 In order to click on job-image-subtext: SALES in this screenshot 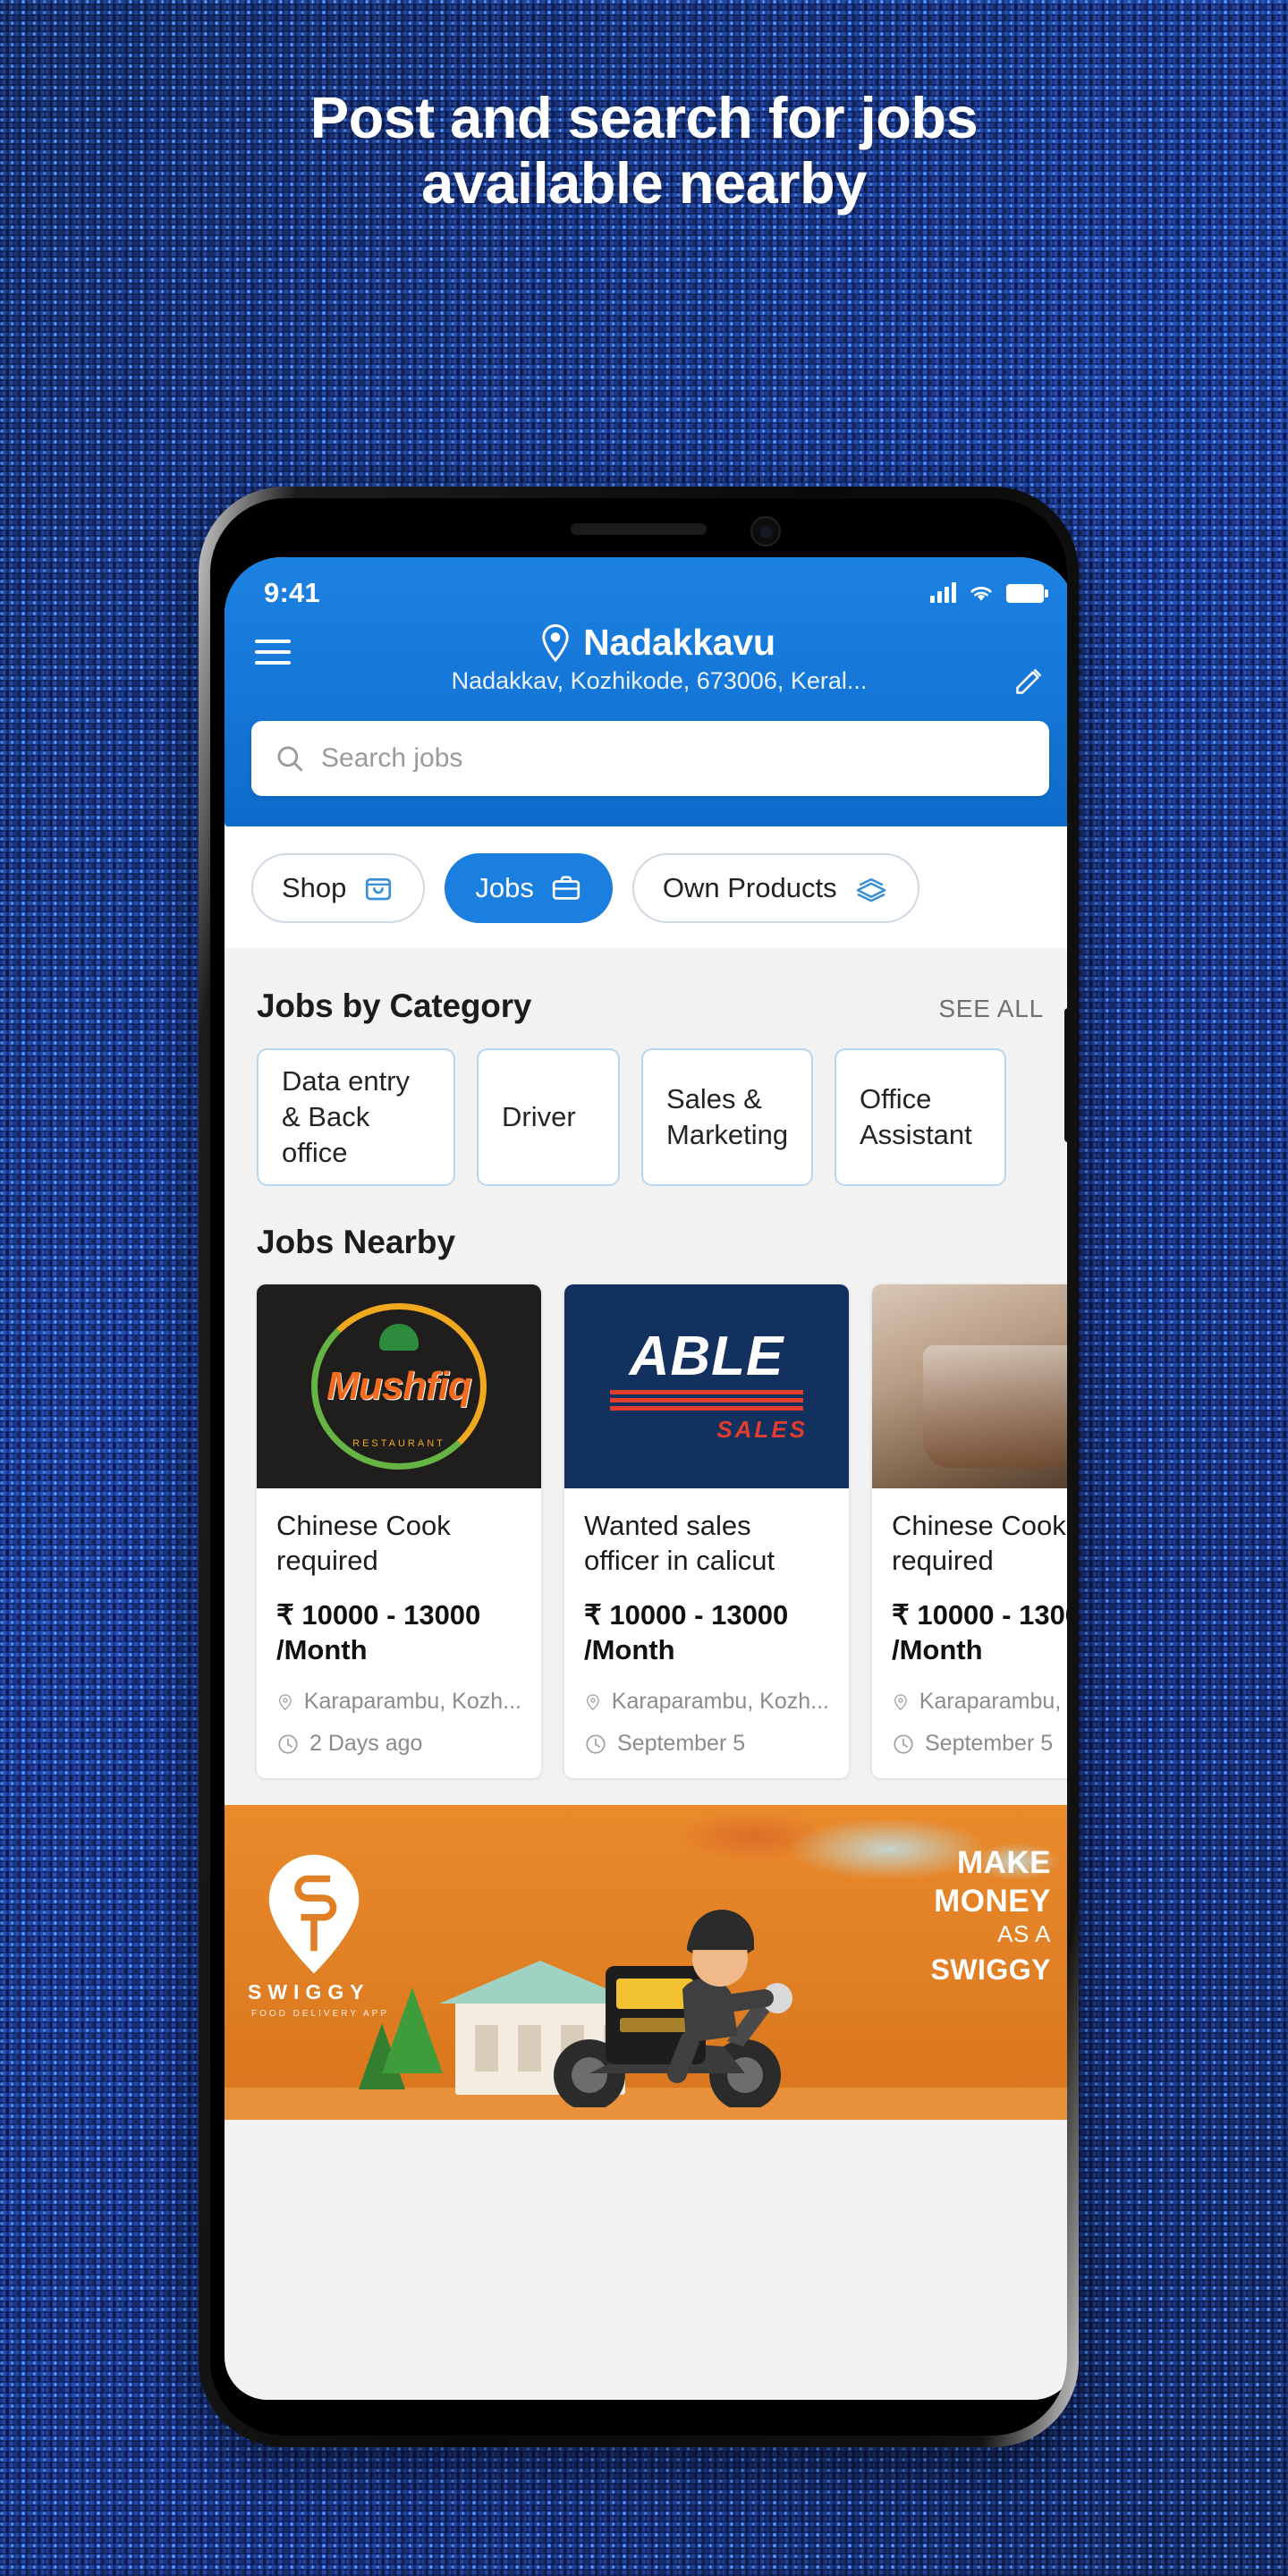, I will do `click(762, 1429)`.